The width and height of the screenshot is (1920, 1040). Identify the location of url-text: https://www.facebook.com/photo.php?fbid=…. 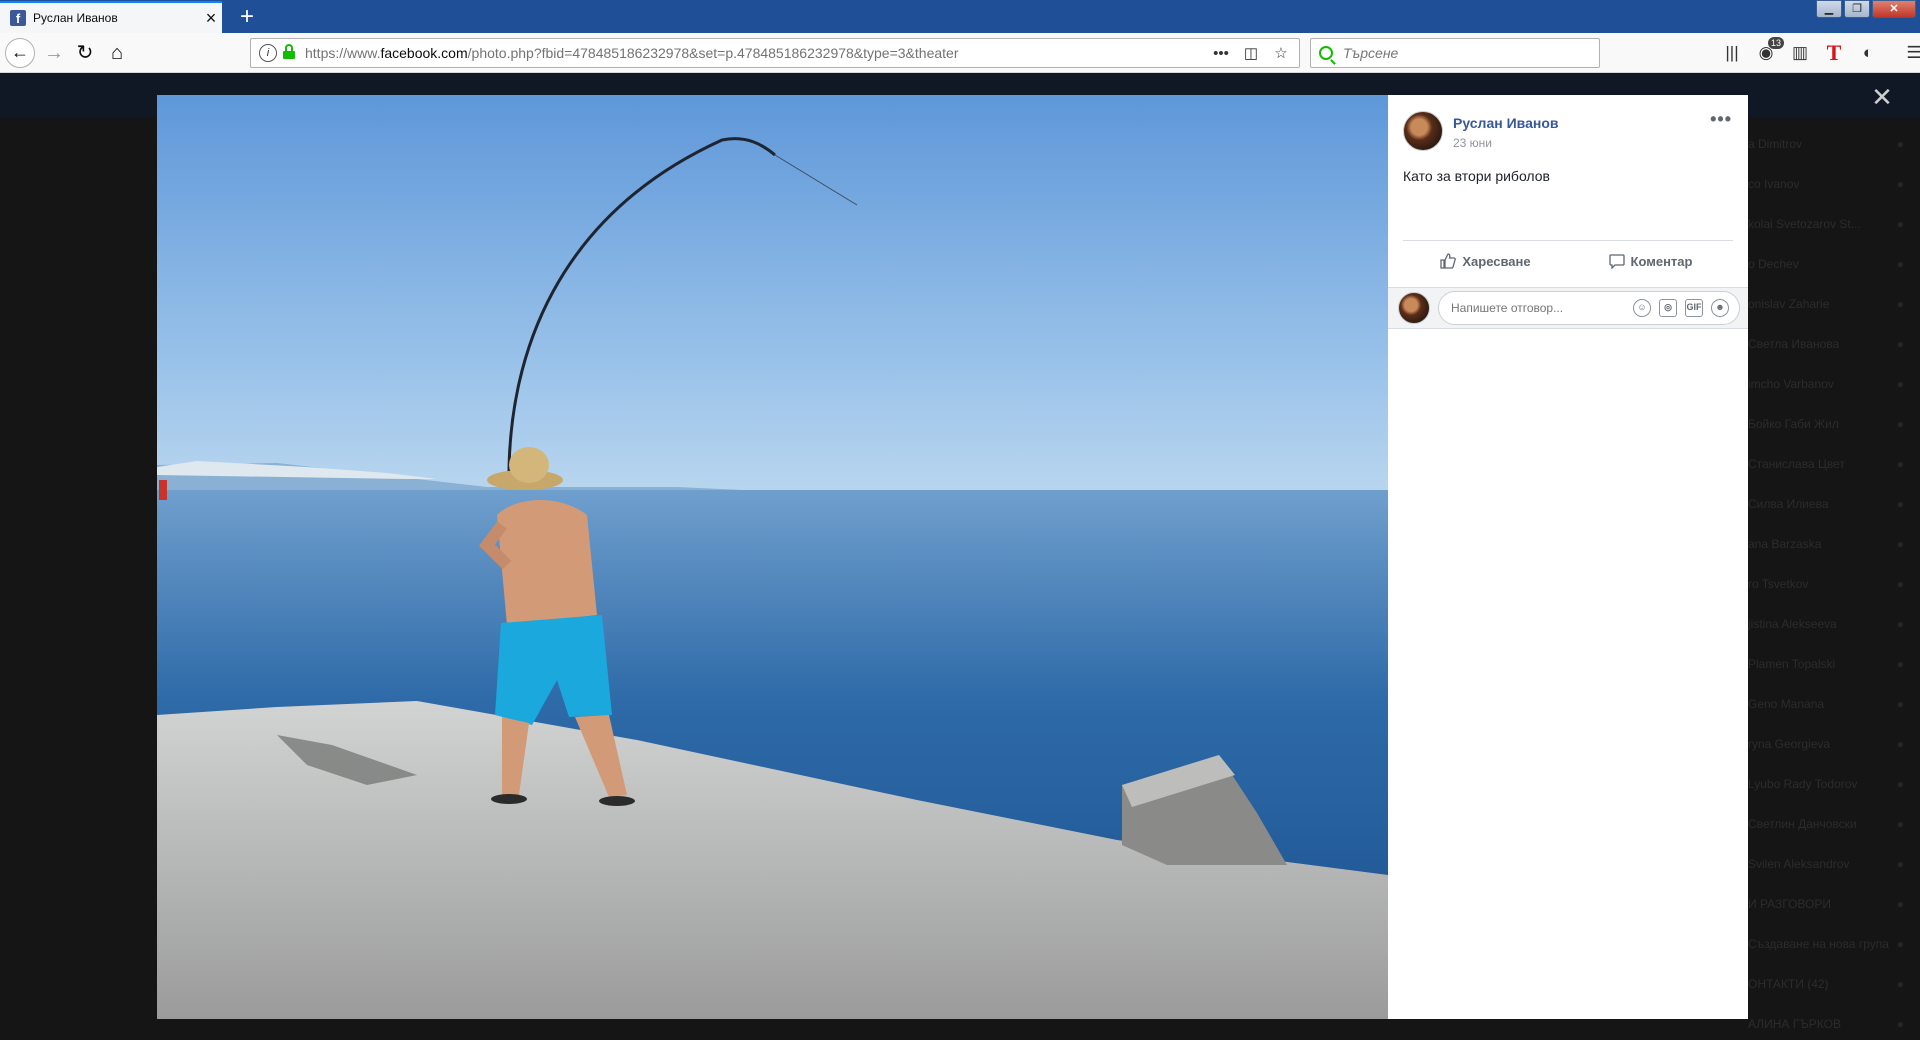
(758, 53).